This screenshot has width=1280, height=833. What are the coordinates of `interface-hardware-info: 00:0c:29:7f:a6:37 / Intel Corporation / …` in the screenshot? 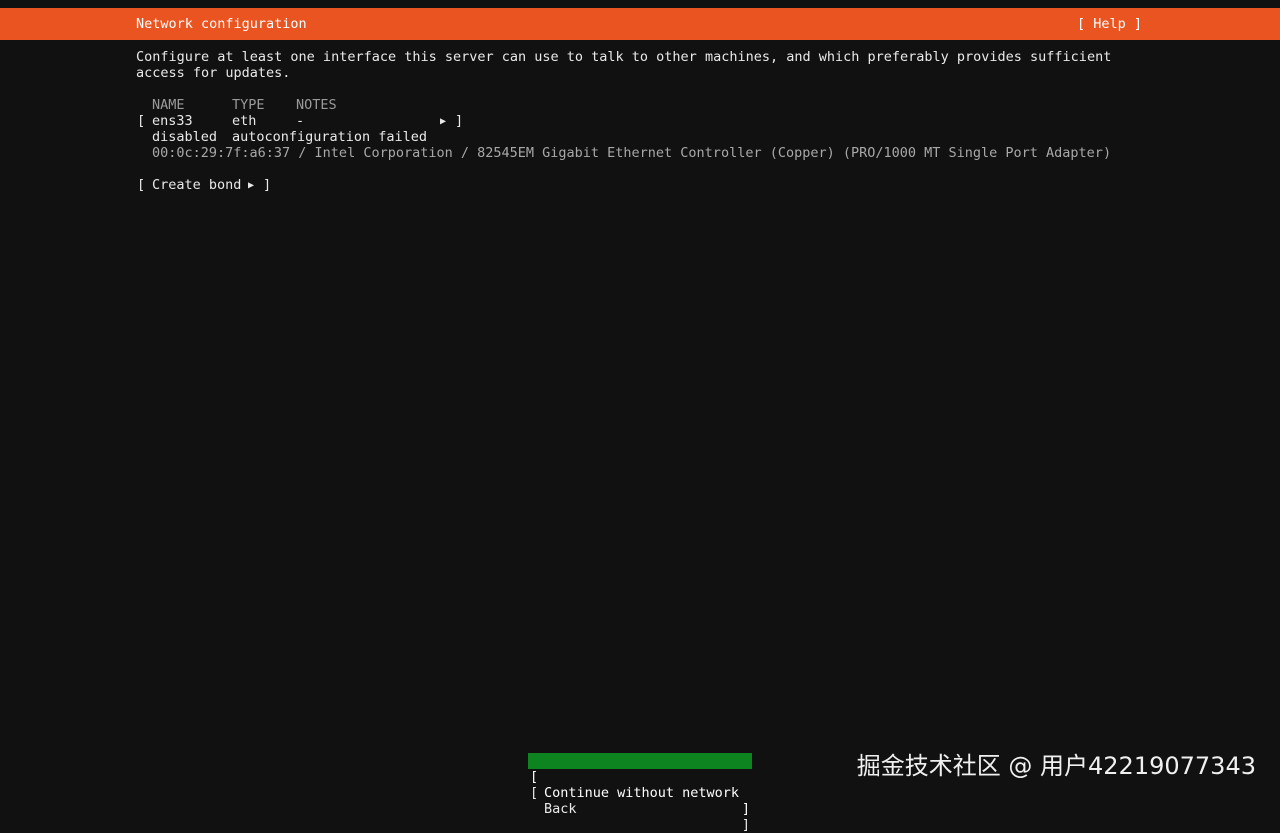 It's located at (632, 153).